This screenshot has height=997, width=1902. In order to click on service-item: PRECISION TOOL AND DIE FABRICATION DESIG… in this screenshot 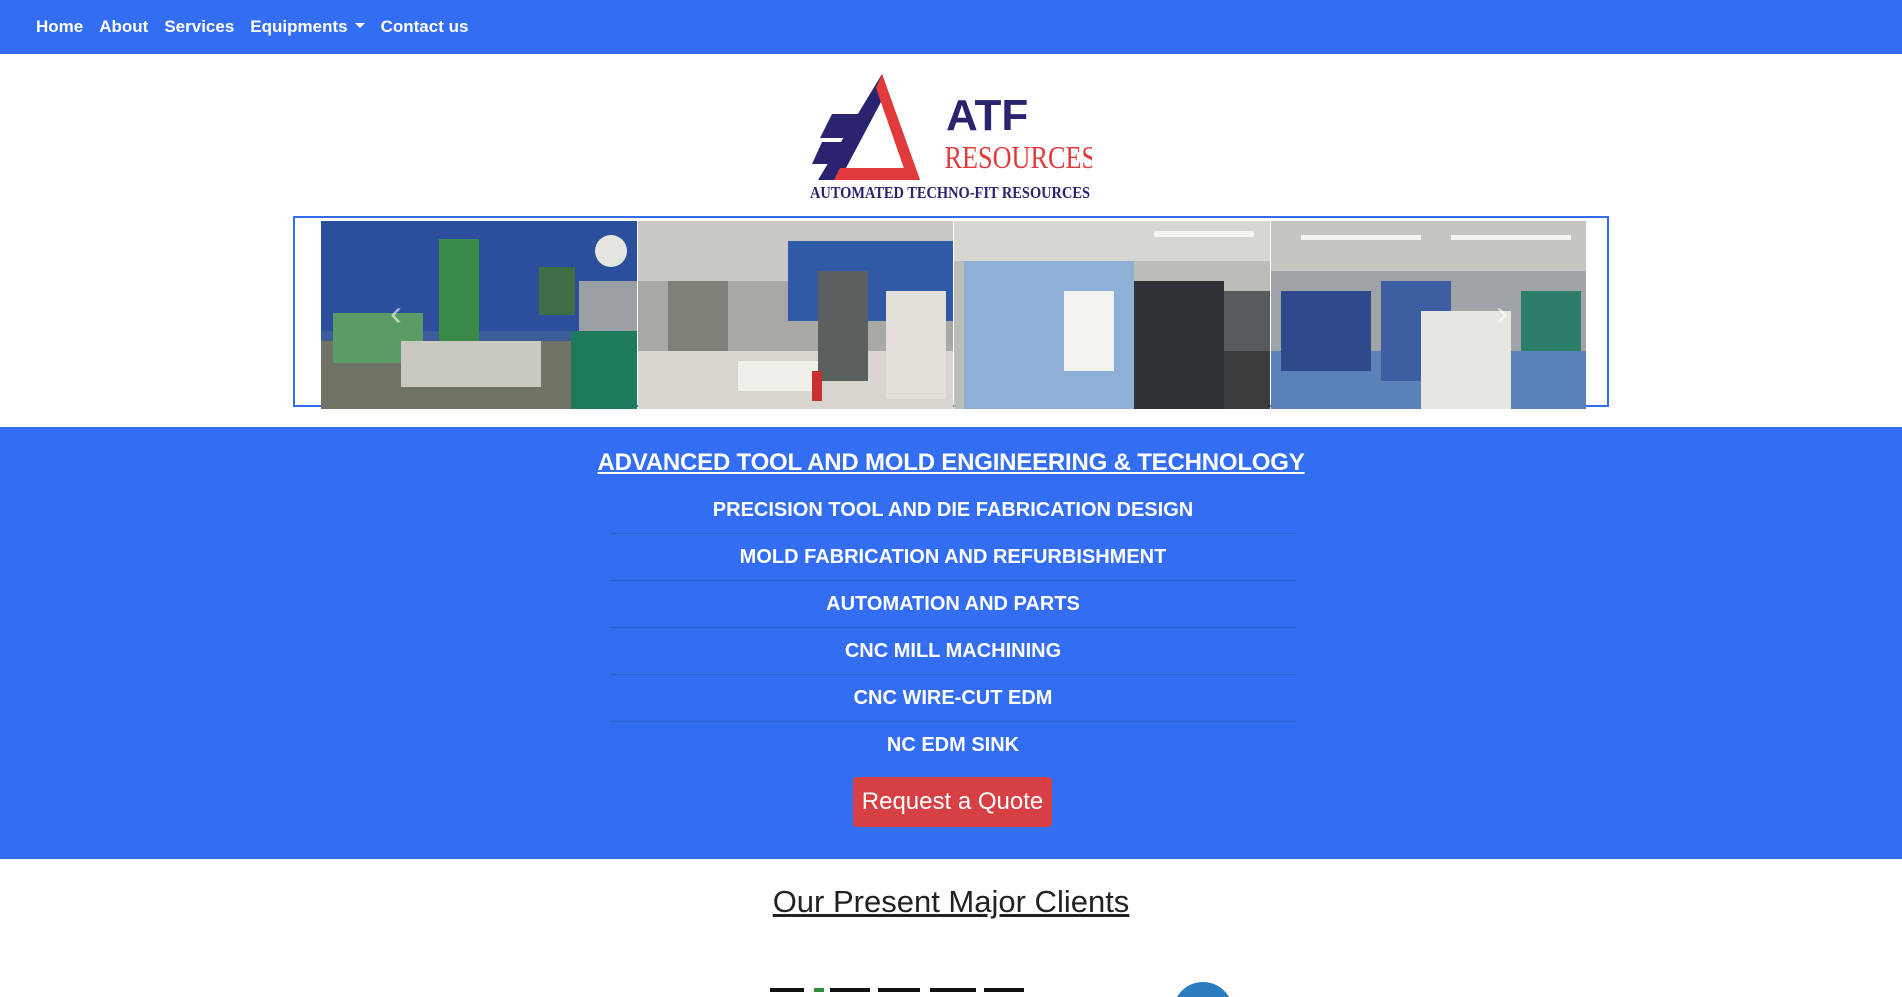, I will do `click(953, 510)`.